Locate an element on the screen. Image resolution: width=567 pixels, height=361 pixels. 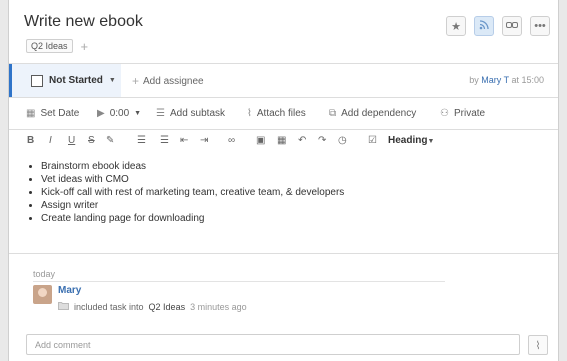
status-dropdown: Not Started ▼ is located at coordinates (65, 80).